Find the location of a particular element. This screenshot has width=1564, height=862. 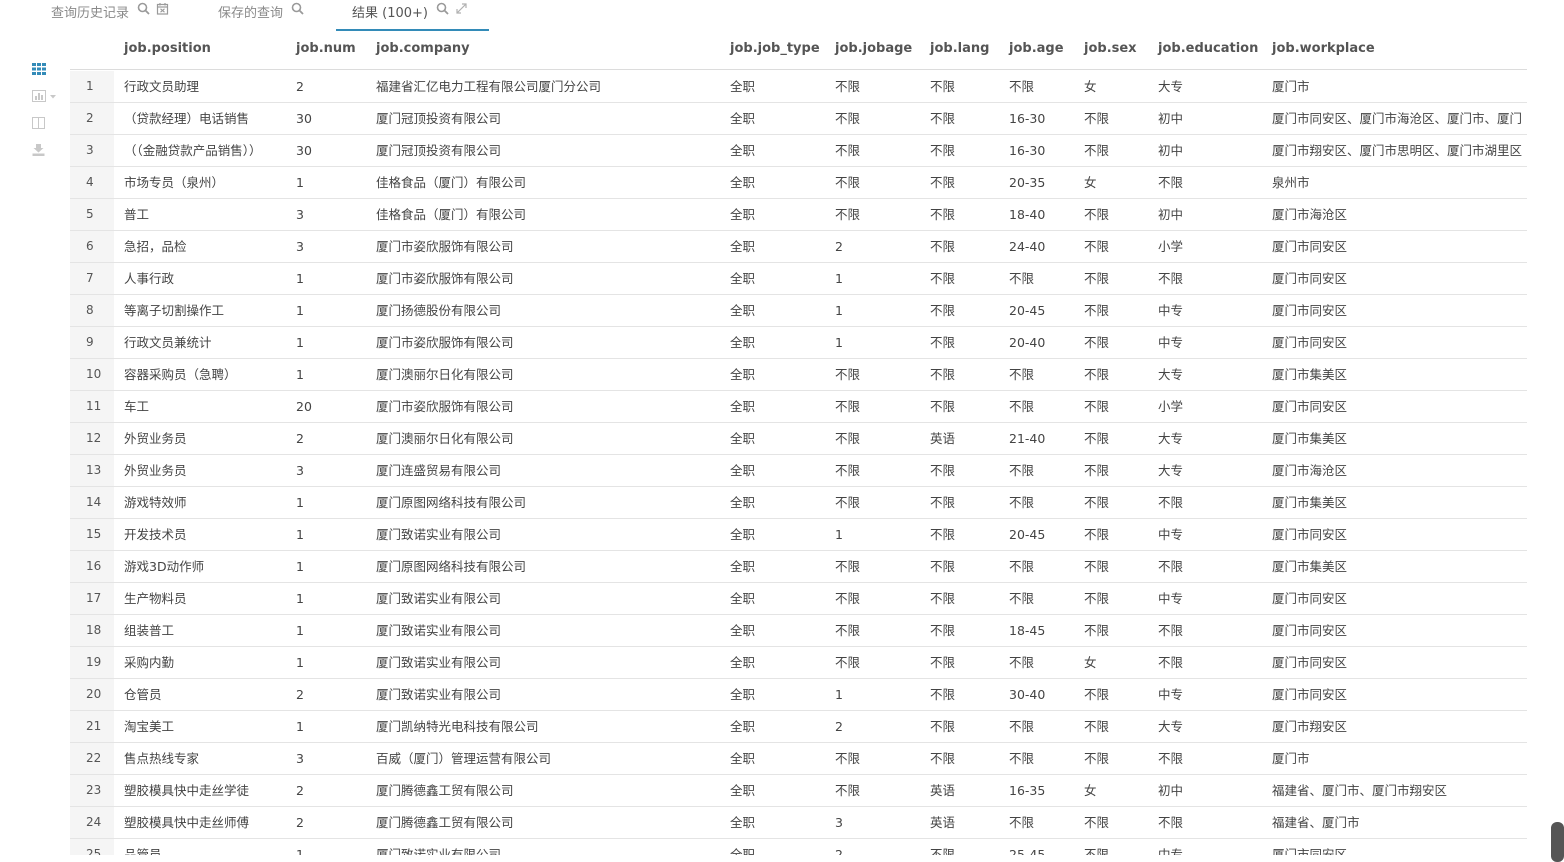

table-cell: 20-45 is located at coordinates (1027, 534).